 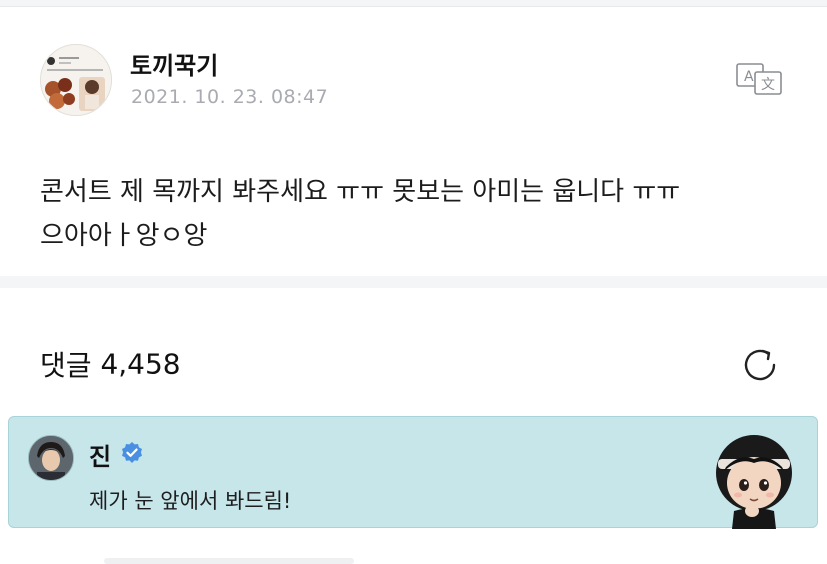 I want to click on svg-text: 文, so click(x=768, y=85).